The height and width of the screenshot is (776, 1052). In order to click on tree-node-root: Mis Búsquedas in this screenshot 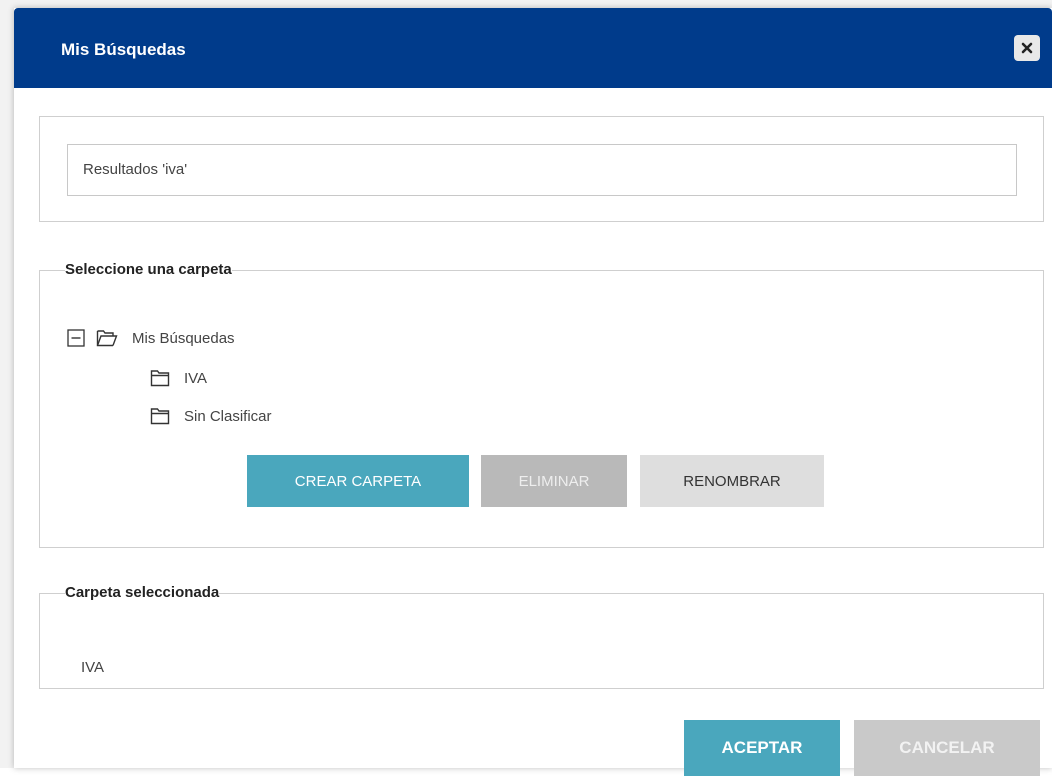, I will do `click(151, 338)`.